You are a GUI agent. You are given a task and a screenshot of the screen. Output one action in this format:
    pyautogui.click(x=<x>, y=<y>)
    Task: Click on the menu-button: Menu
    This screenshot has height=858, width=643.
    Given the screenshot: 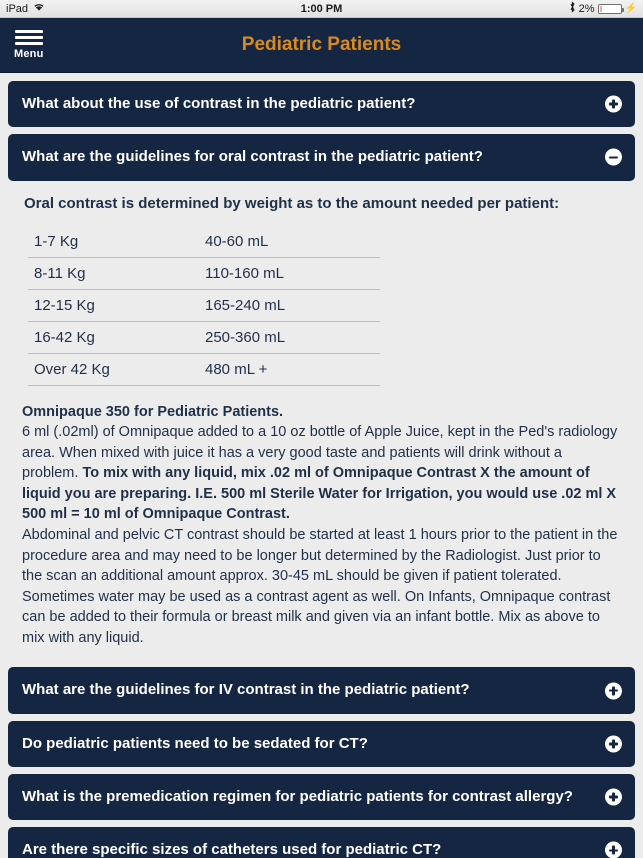 What is the action you would take?
    pyautogui.click(x=29, y=45)
    